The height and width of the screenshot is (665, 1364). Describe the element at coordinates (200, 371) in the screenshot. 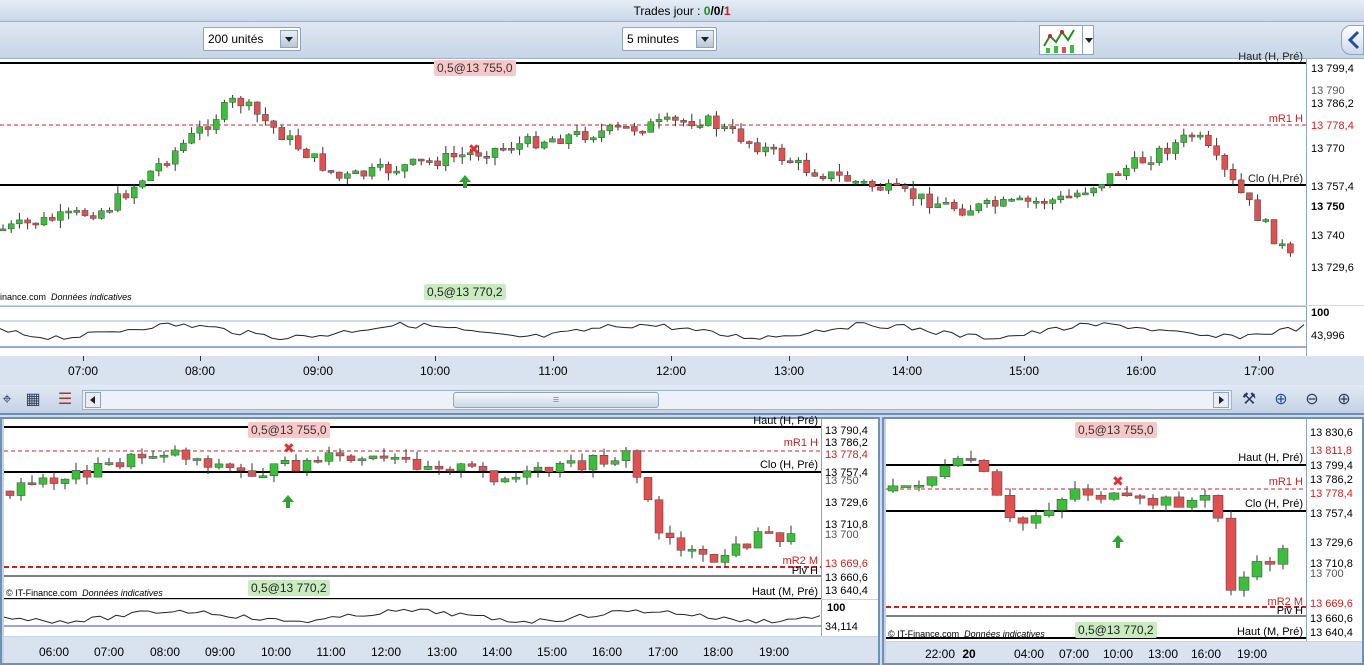

I see `time-tick: 08:00` at that location.